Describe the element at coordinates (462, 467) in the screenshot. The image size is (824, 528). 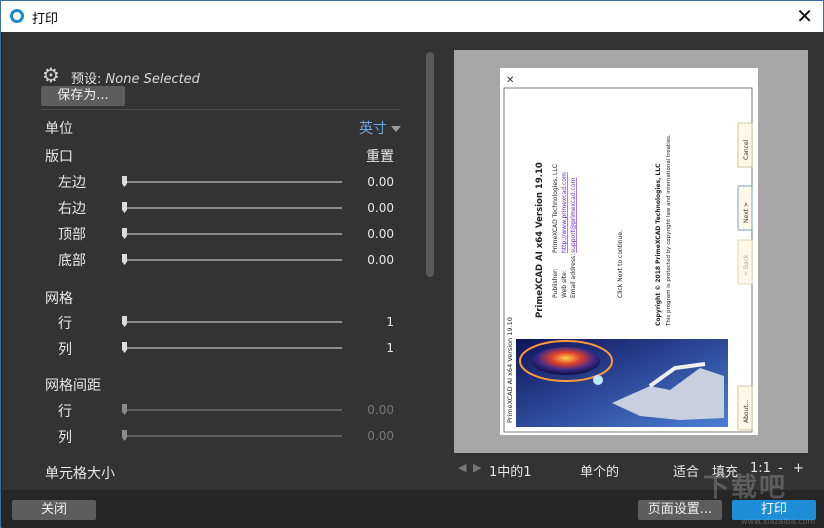
I see `prev-page-icon: ◀` at that location.